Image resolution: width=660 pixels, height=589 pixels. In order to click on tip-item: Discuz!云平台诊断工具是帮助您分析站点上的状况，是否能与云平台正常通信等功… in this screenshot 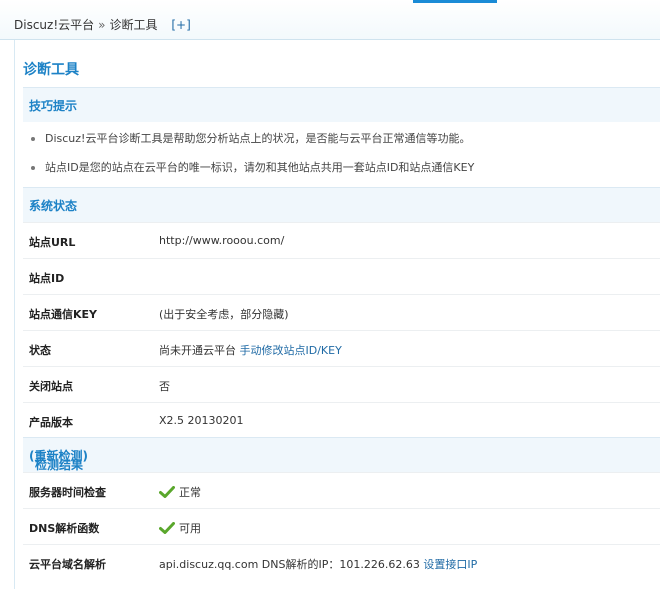, I will do `click(250, 138)`.